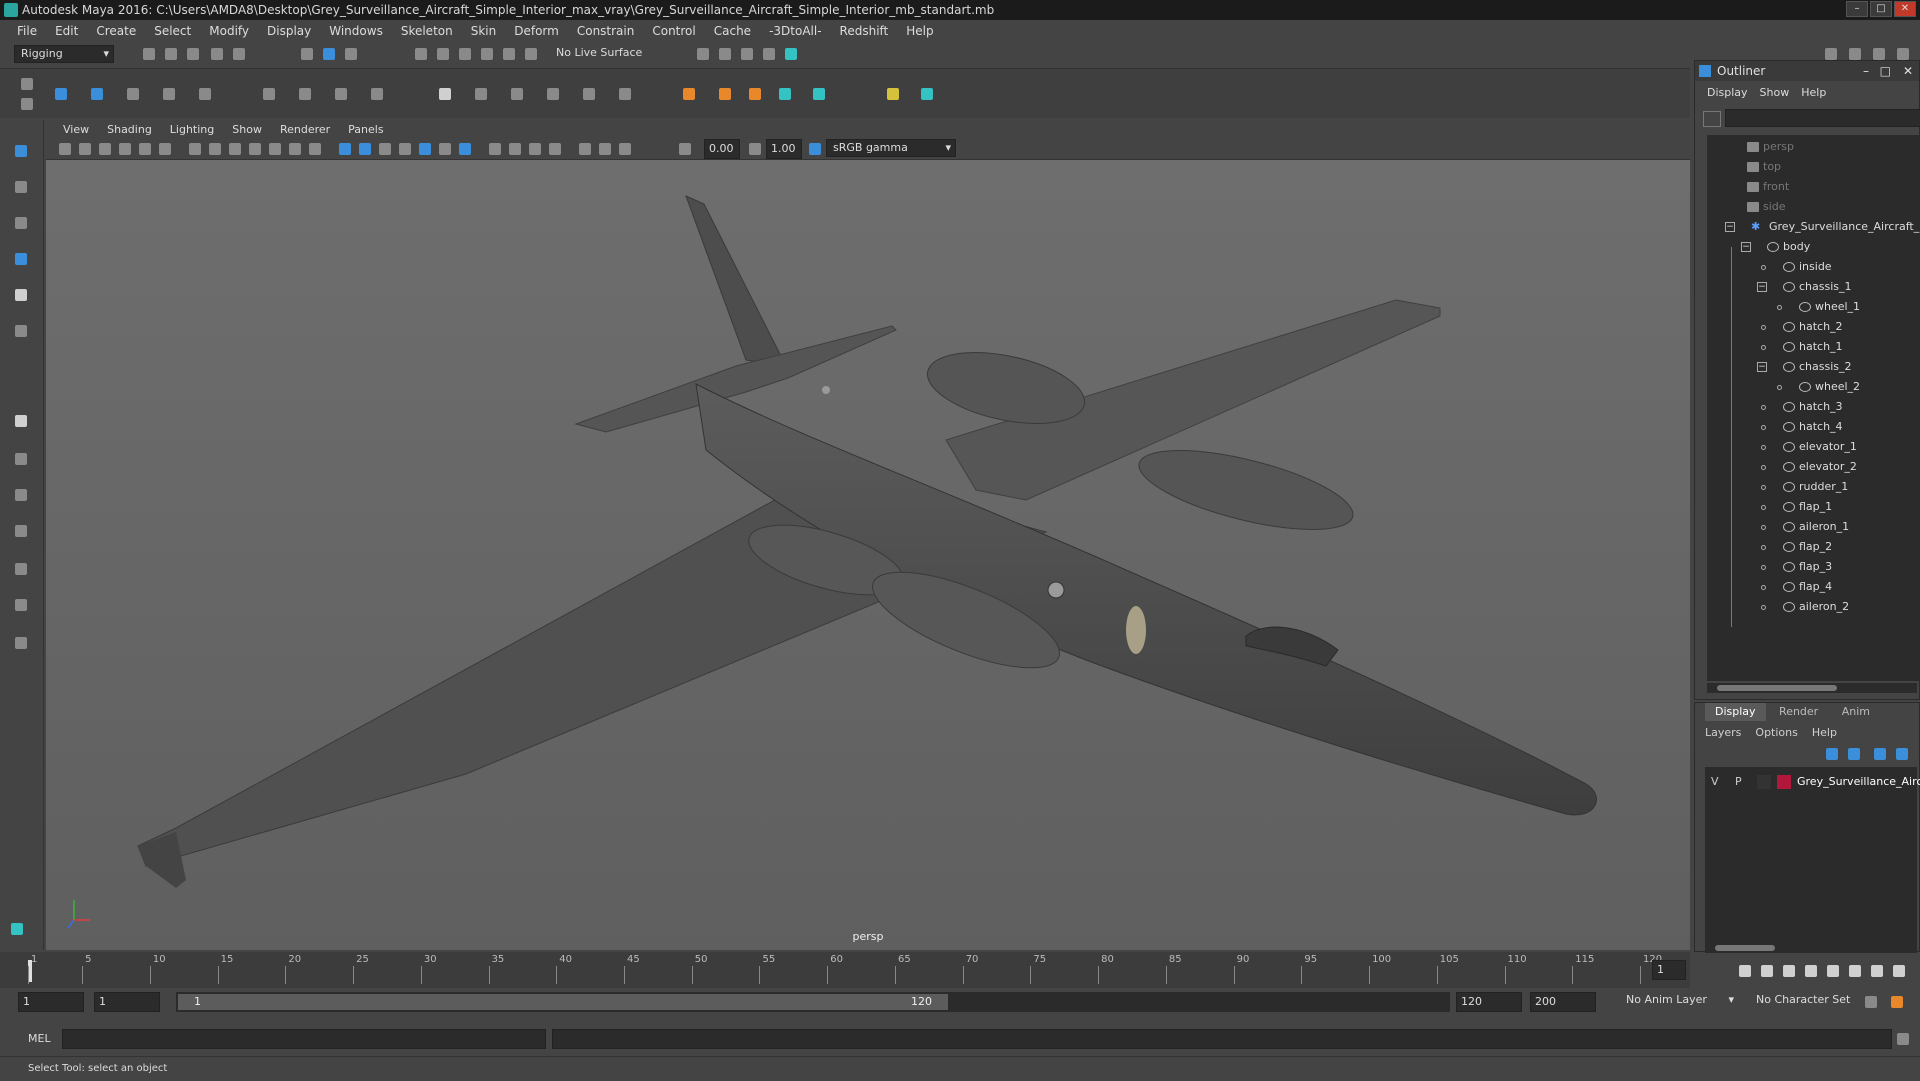 This screenshot has height=1081, width=1920. What do you see at coordinates (509, 54) in the screenshot?
I see `snap-surface-icon` at bounding box center [509, 54].